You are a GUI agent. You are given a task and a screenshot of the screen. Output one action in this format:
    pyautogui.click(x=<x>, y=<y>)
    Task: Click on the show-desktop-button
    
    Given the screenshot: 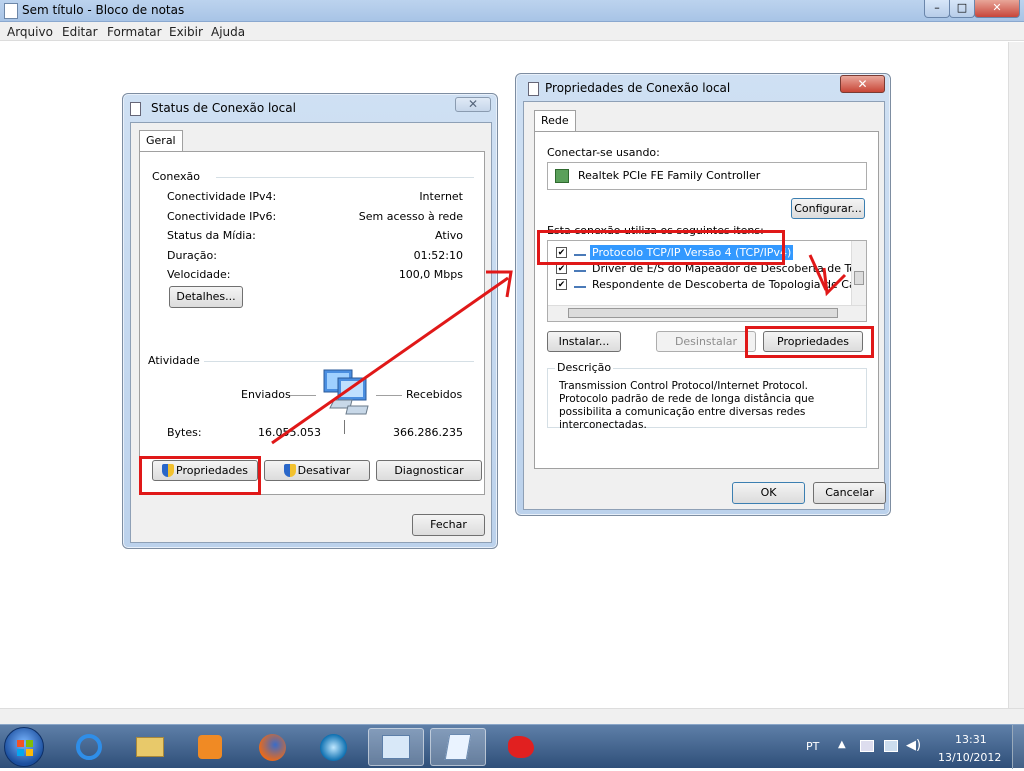 What is the action you would take?
    pyautogui.click(x=1018, y=747)
    